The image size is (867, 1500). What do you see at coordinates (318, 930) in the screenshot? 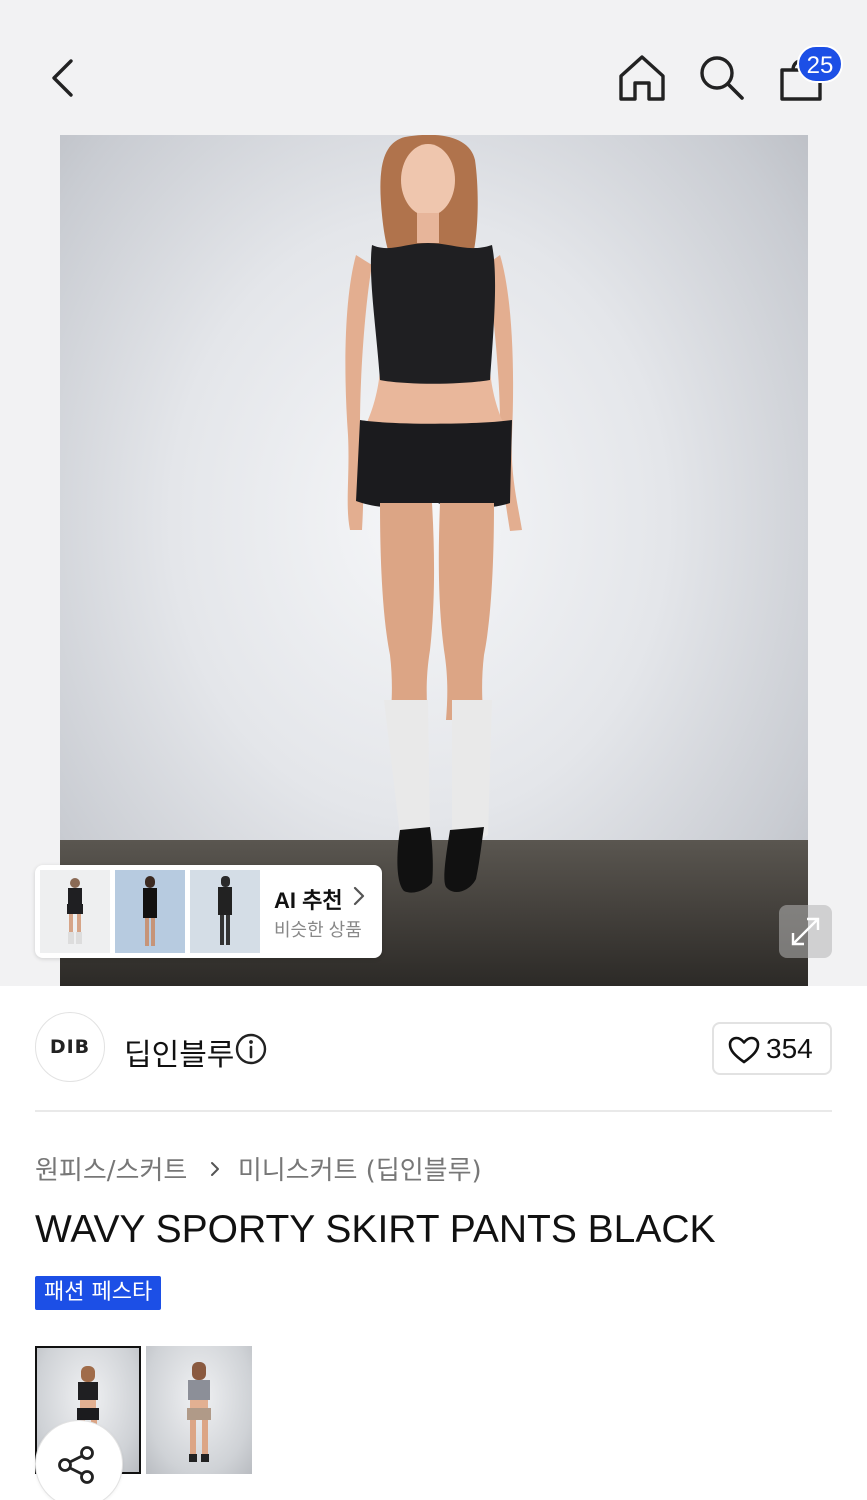
I see `ai-recommend-subtitle: 비슷한 상품` at bounding box center [318, 930].